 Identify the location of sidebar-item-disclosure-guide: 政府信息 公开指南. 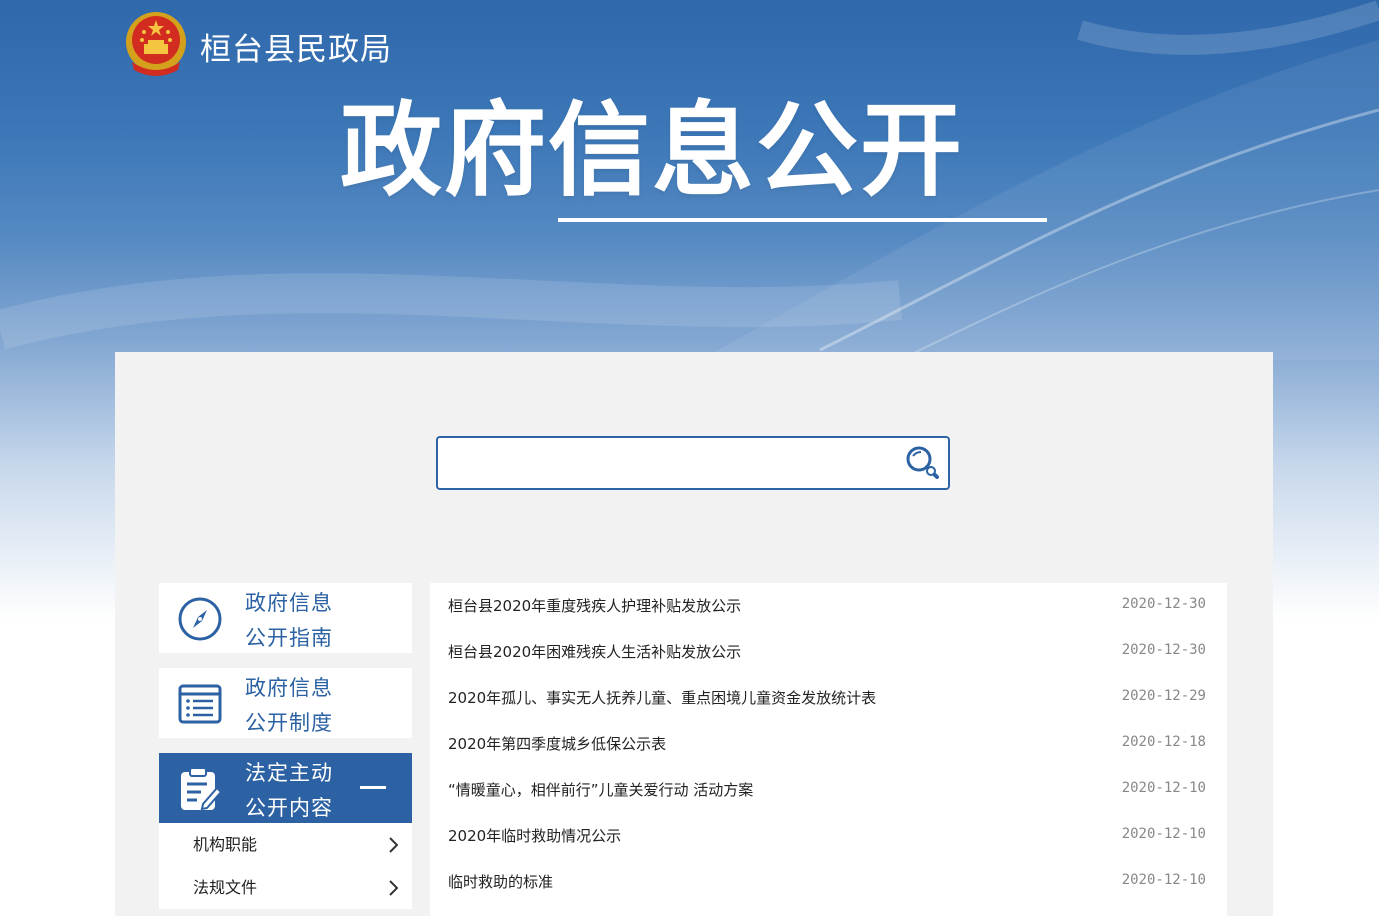
(285, 618).